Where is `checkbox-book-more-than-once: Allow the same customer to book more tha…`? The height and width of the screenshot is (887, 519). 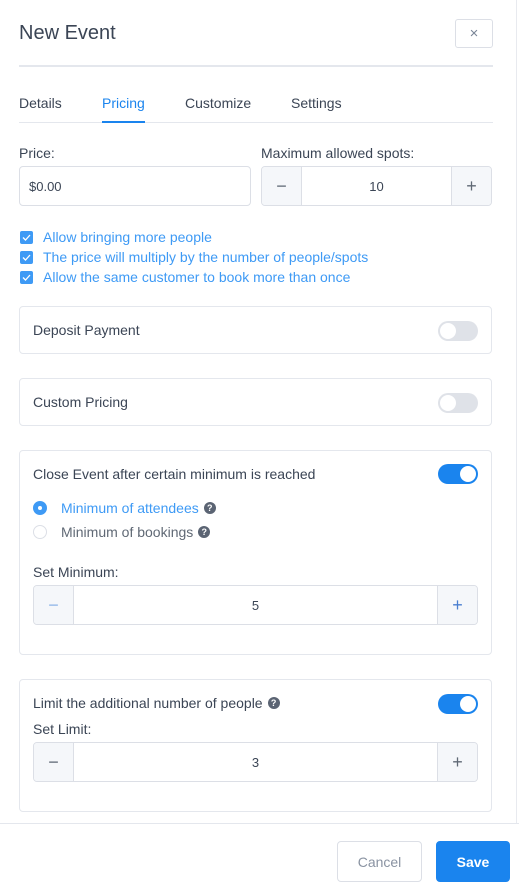
checkbox-book-more-than-once: Allow the same customer to book more tha… is located at coordinates (185, 277).